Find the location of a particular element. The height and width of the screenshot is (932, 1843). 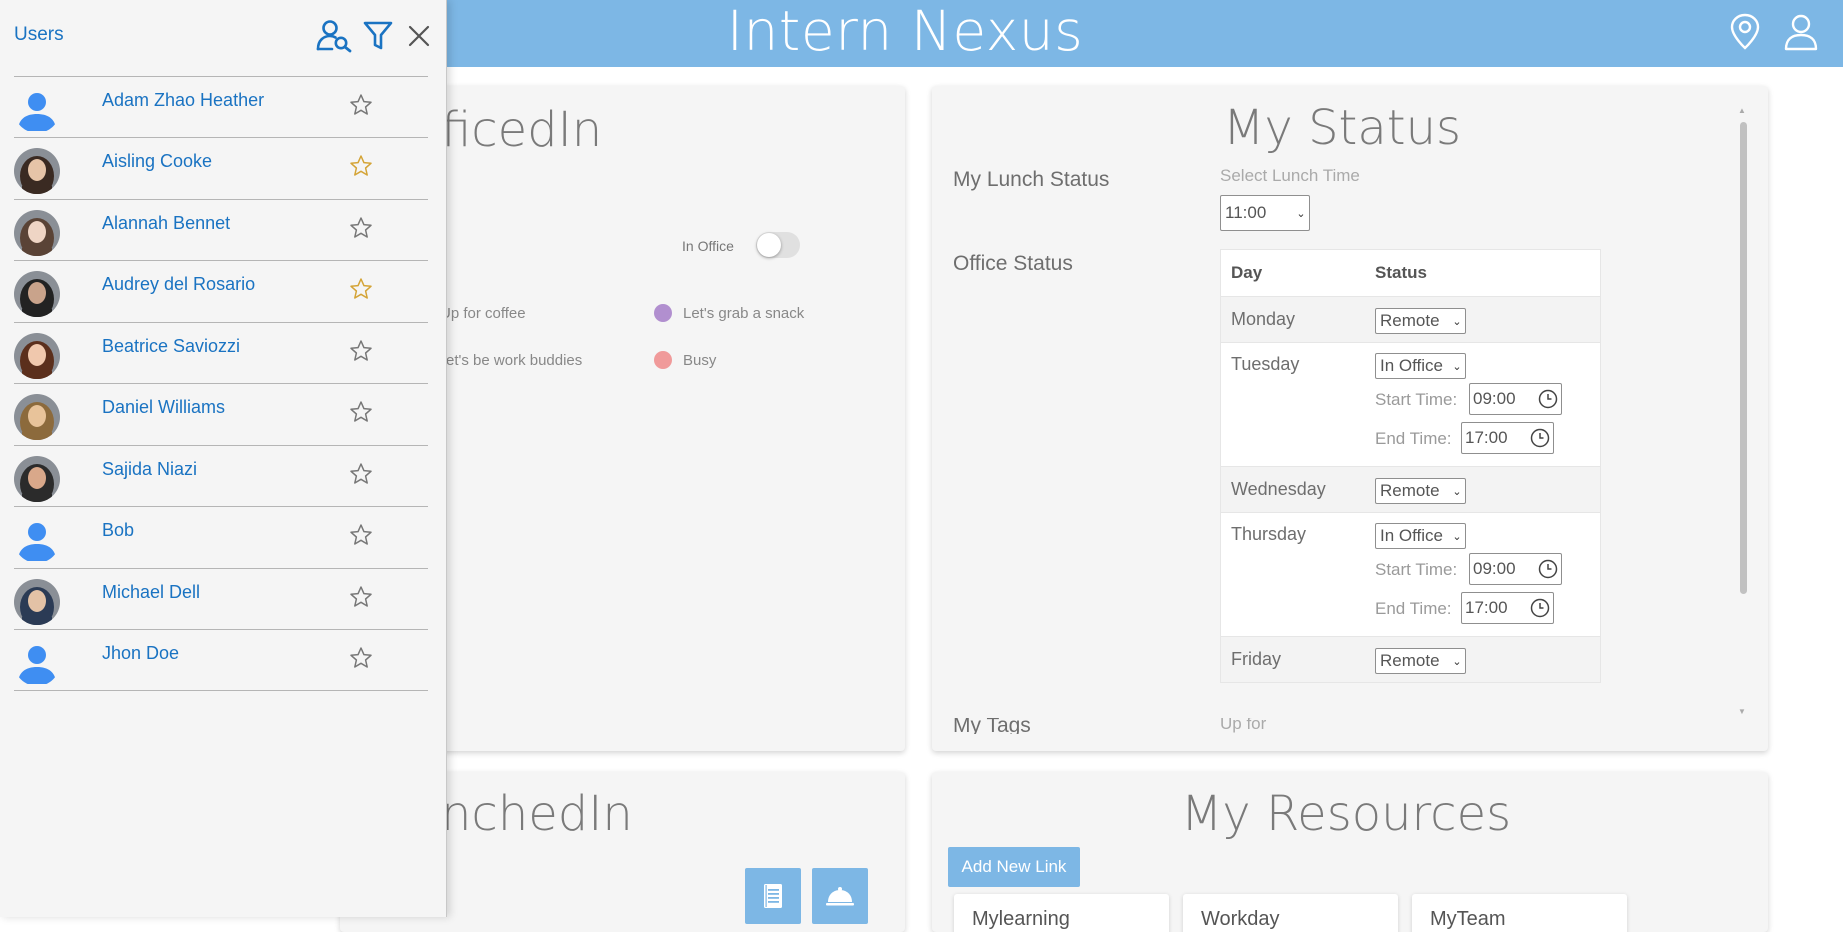

user-list-item: Bob is located at coordinates (221, 536).